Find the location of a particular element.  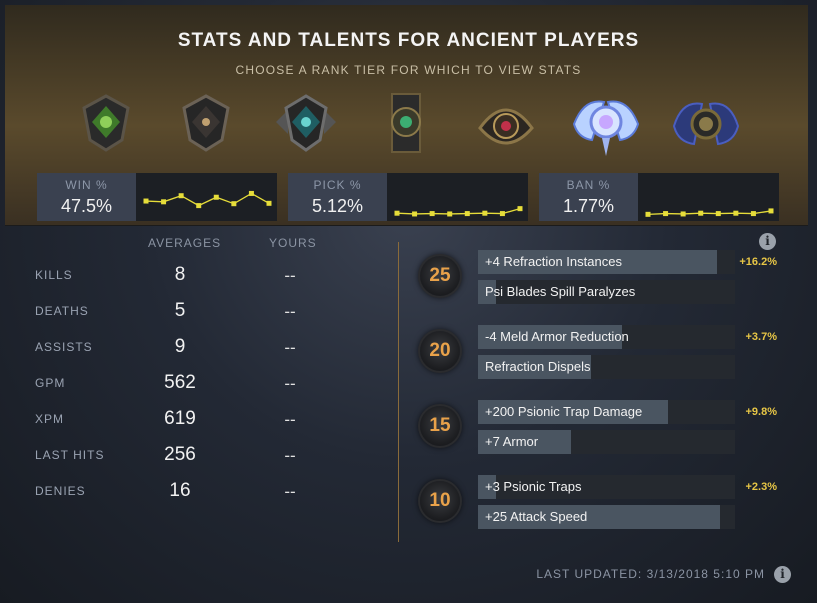

section-divider is located at coordinates (398, 392).